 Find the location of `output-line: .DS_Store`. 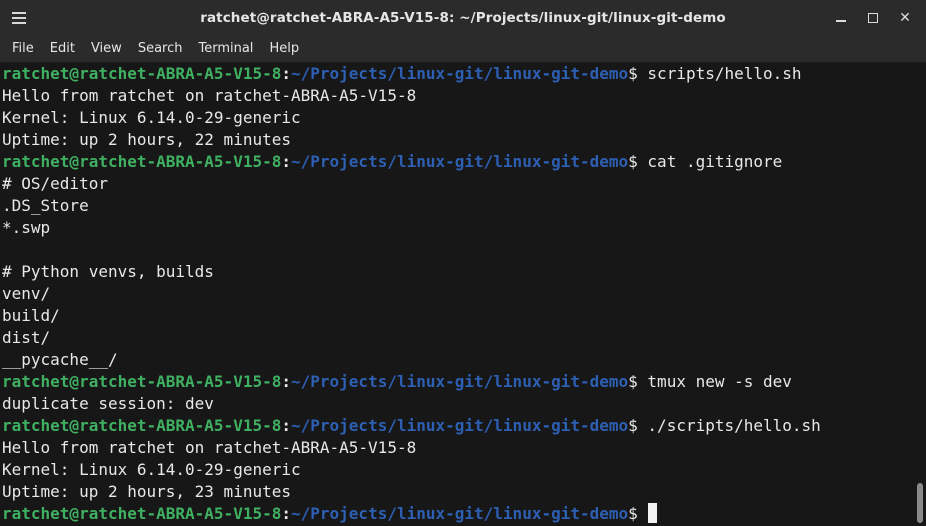

output-line: .DS_Store is located at coordinates (45, 205).